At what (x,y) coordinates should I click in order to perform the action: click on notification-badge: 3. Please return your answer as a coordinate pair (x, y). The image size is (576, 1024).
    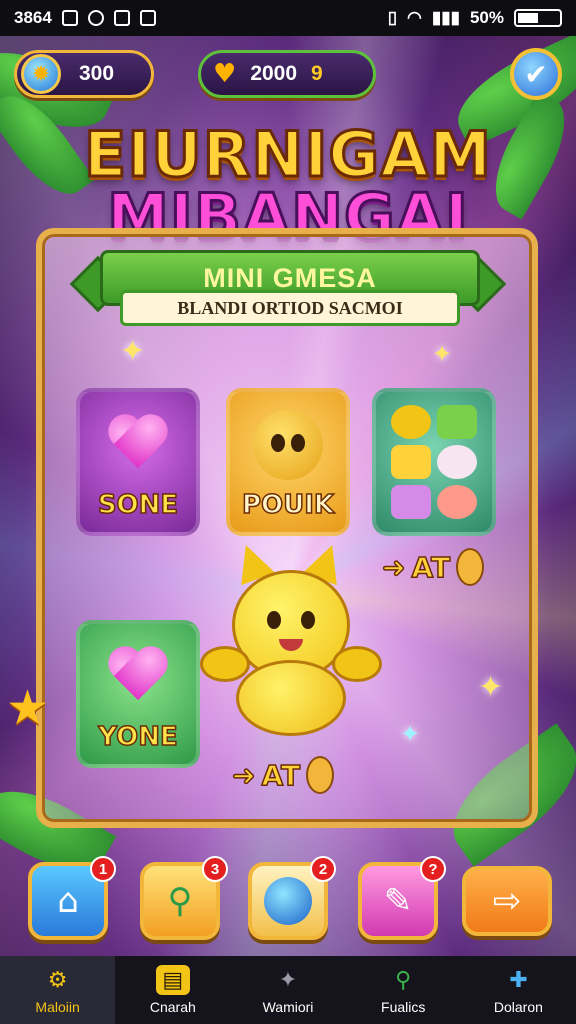
    Looking at the image, I should click on (215, 869).